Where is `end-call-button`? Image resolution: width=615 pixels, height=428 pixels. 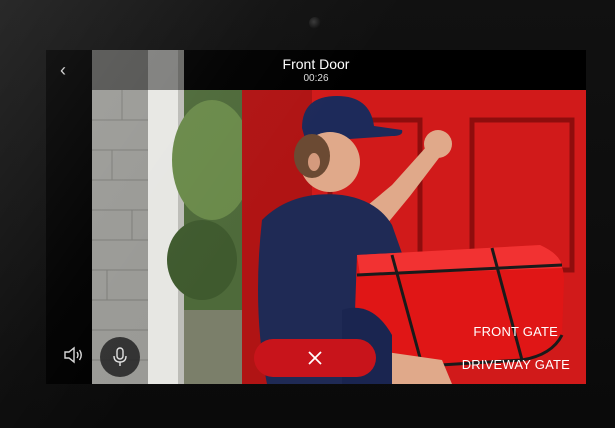
end-call-button is located at coordinates (315, 358).